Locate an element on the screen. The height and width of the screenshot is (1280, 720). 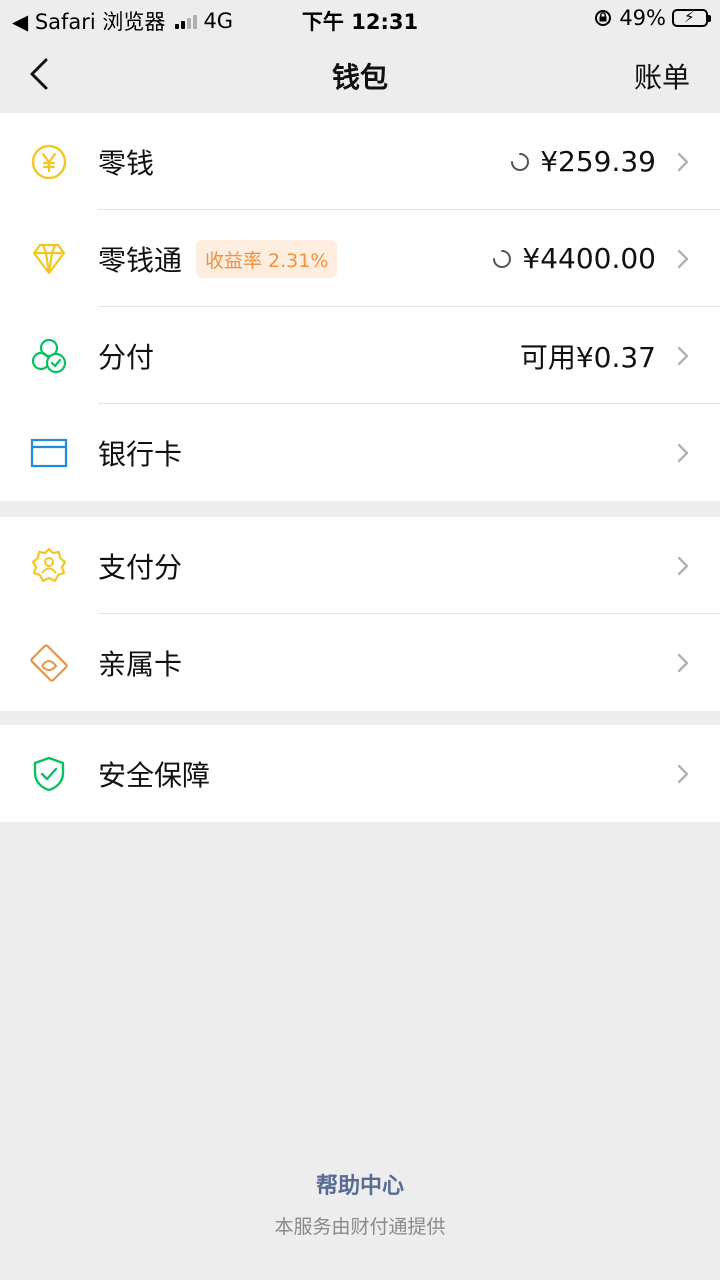
yuan-coin-icon is located at coordinates (49, 162).